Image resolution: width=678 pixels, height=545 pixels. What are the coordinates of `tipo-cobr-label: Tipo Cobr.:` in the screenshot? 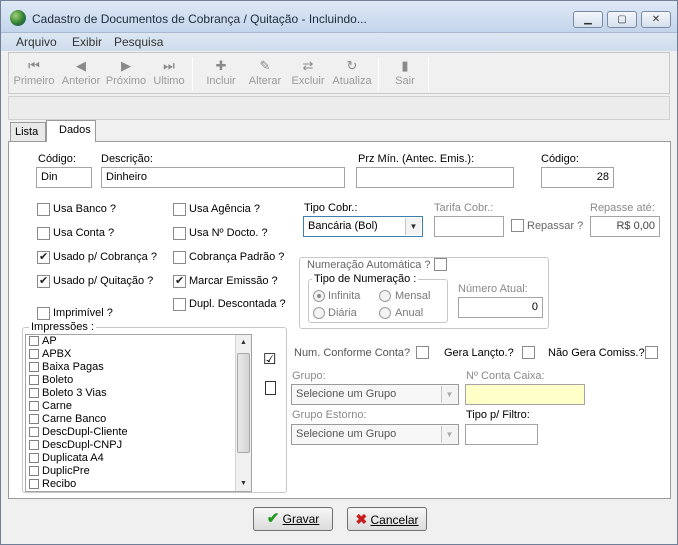 It's located at (331, 208).